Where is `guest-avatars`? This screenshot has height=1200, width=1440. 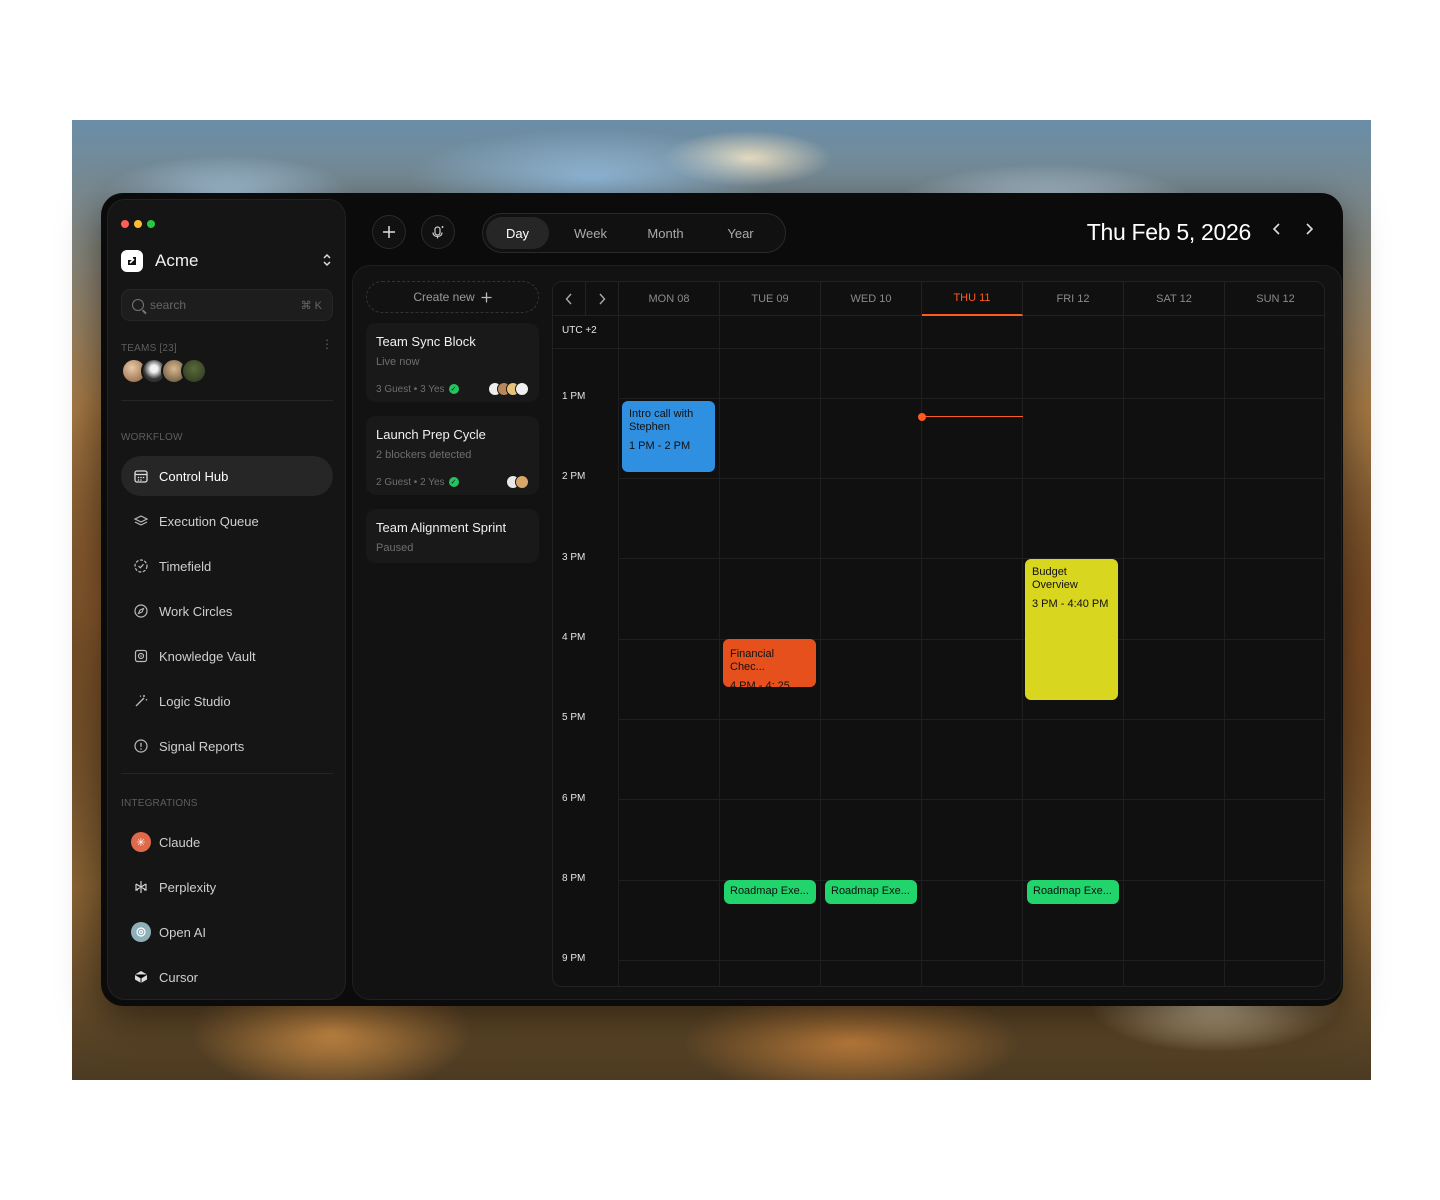
guest-avatars is located at coordinates (508, 389).